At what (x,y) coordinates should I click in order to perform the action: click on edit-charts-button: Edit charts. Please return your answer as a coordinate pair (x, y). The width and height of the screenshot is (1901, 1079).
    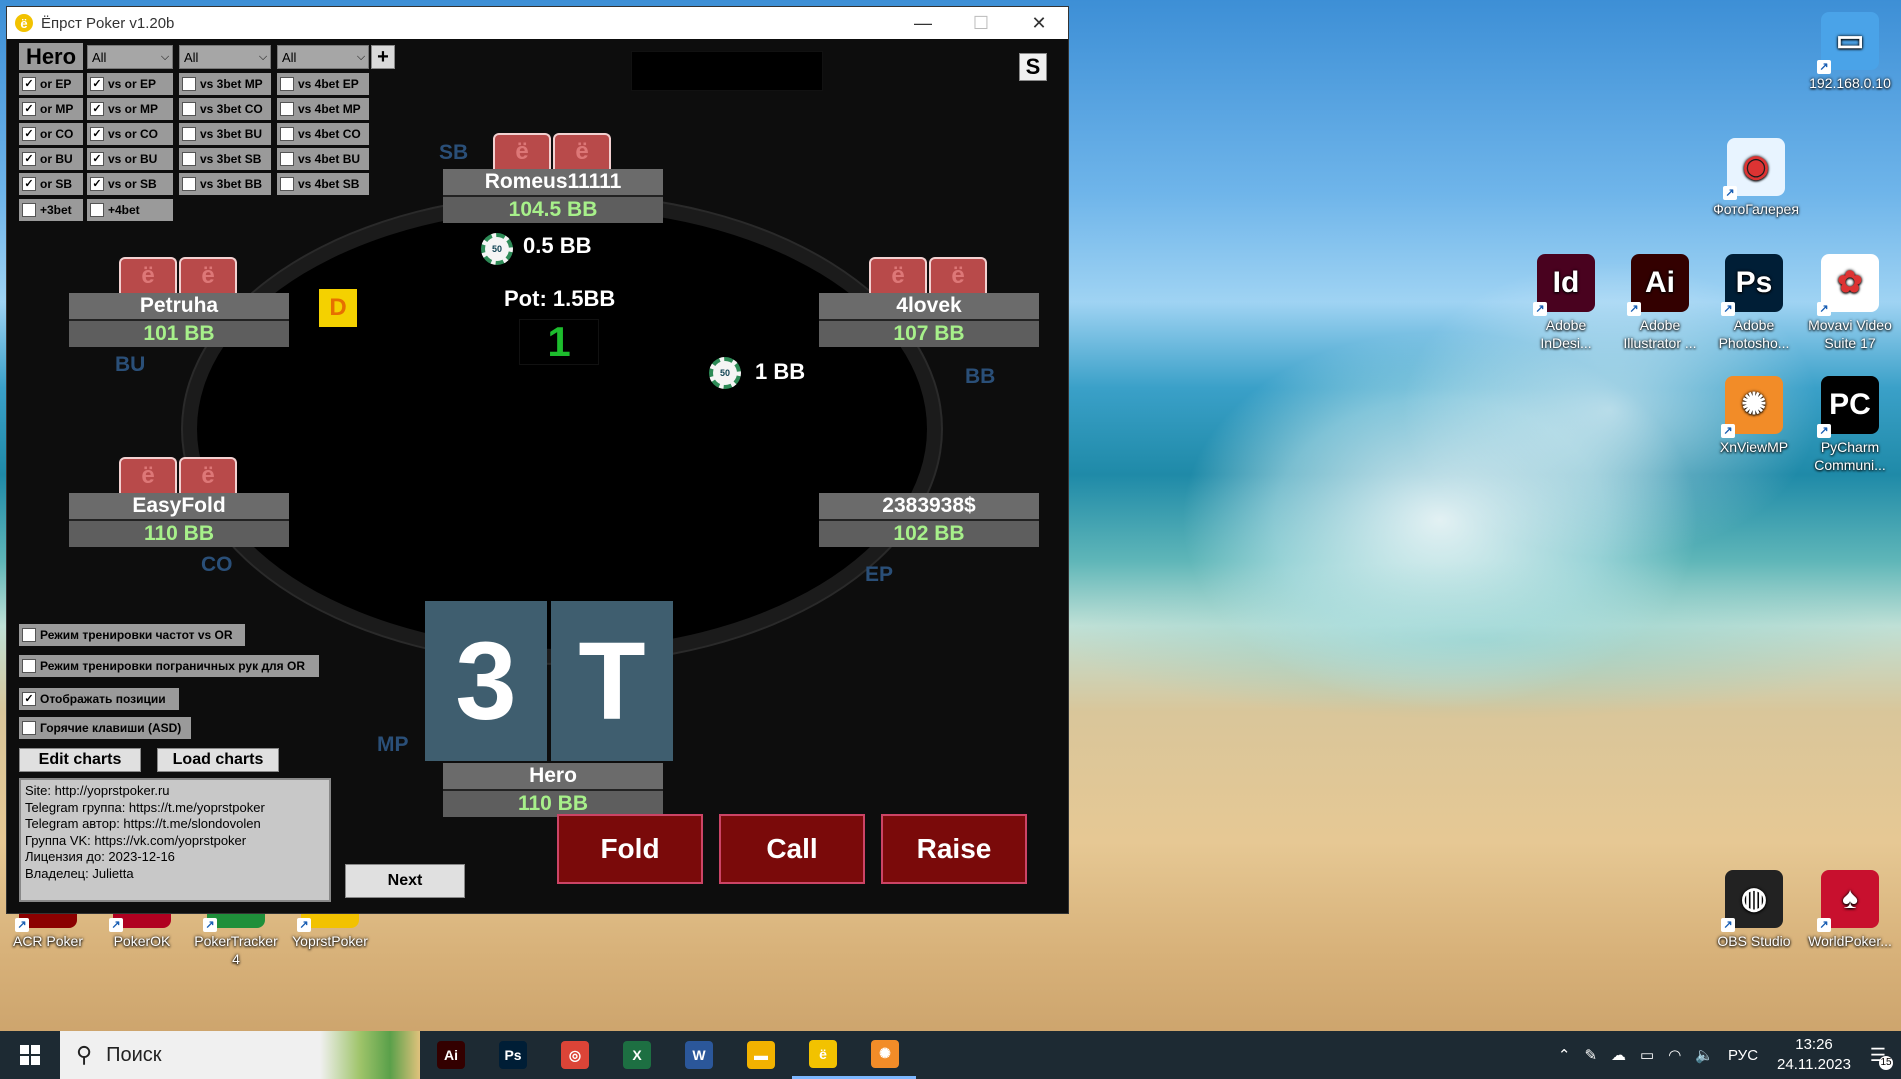
    Looking at the image, I should click on (80, 760).